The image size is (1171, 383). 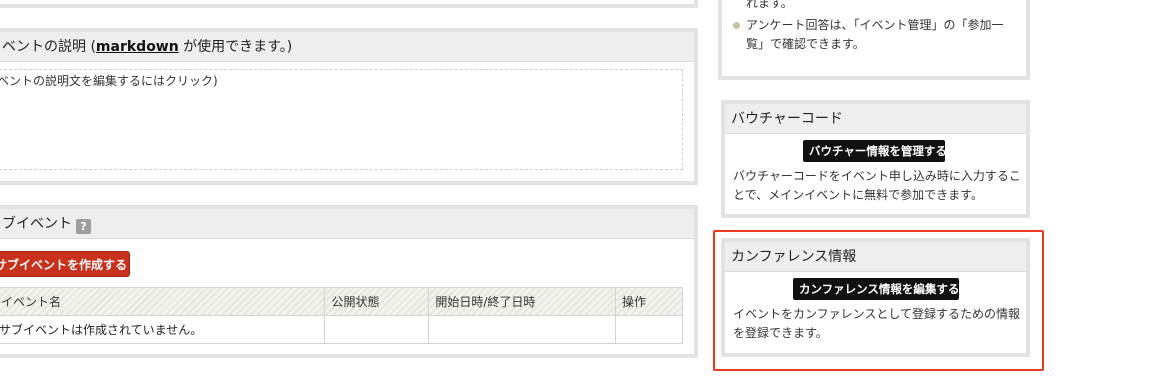 What do you see at coordinates (235, 47) in the screenshot?
I see `event-description-title-suffix: が使用できます。)` at bounding box center [235, 47].